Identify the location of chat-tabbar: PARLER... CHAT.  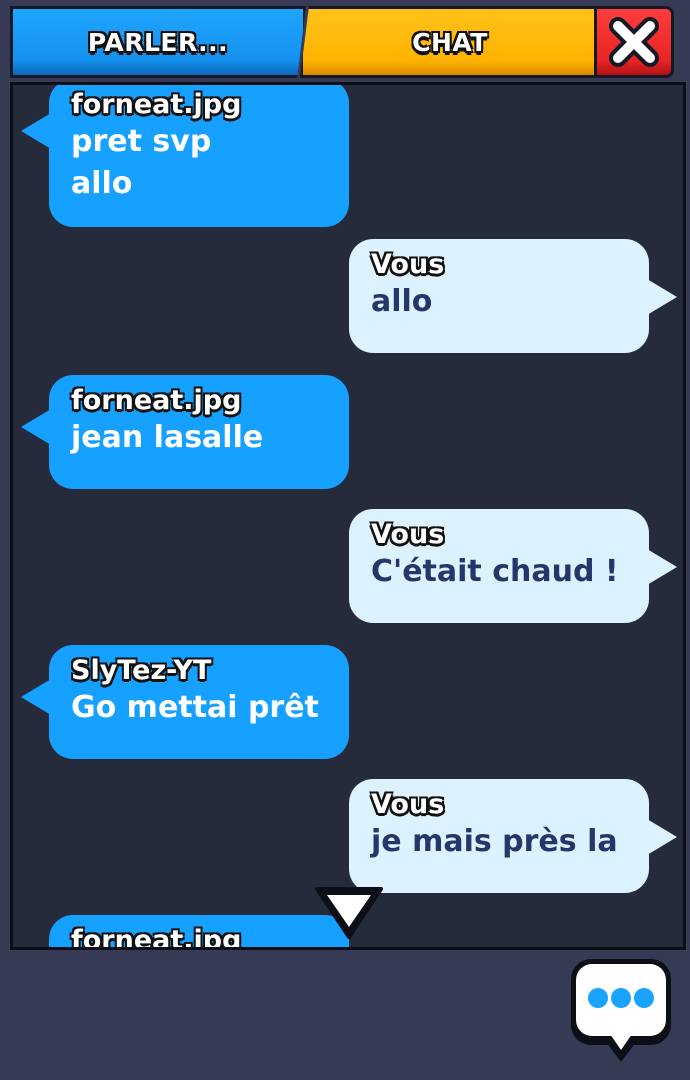
(344, 43).